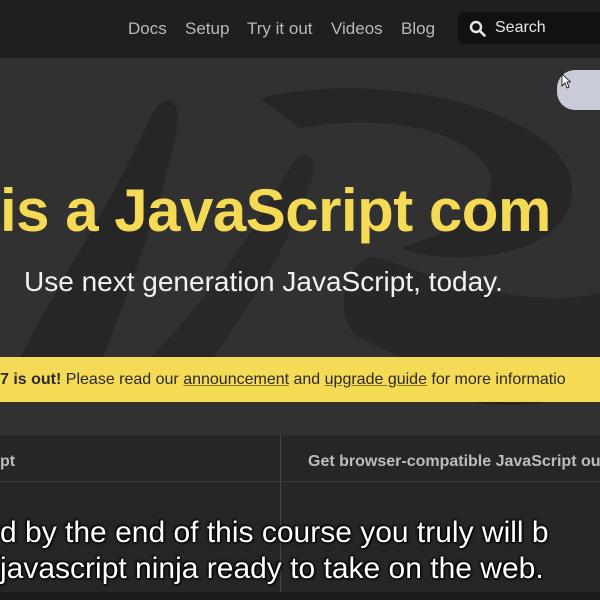 The image size is (600, 600). What do you see at coordinates (147, 29) in the screenshot?
I see `nav-link-docs: Docs` at bounding box center [147, 29].